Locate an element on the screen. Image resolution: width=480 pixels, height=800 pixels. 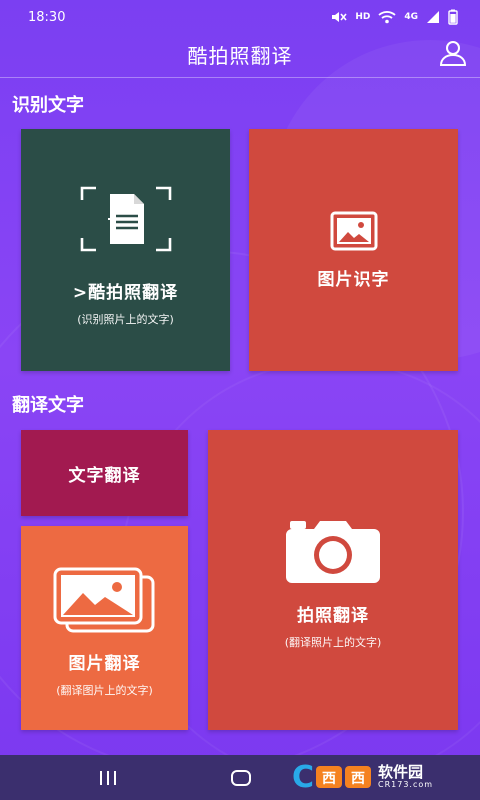
watermark-logo: C 西 西 is located at coordinates (331, 777).